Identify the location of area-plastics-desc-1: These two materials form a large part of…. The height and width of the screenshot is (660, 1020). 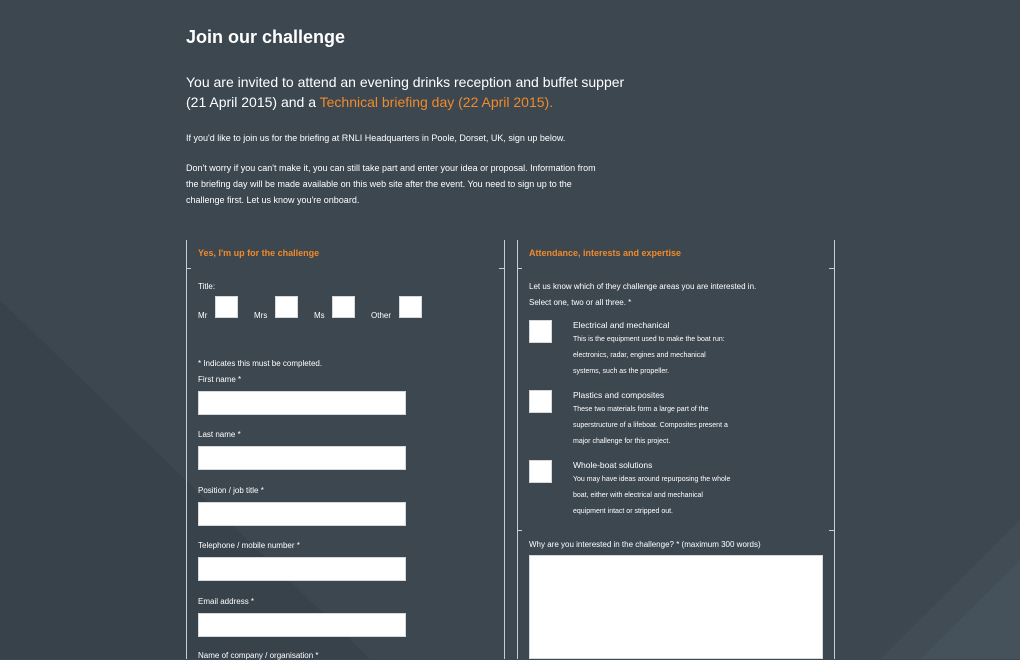
(641, 409).